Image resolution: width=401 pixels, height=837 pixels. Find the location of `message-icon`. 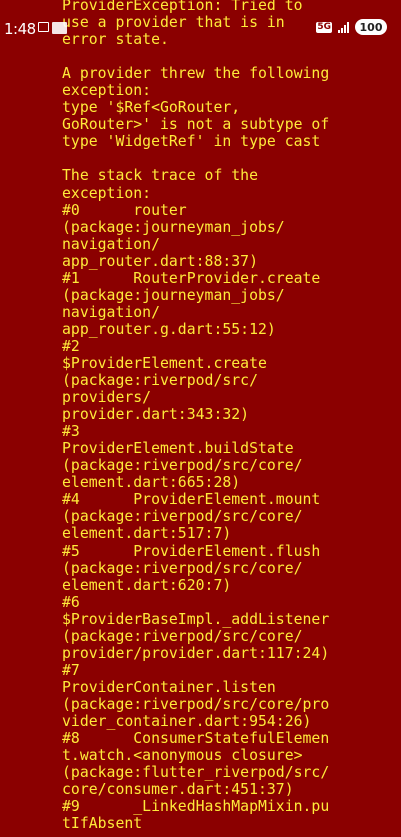

message-icon is located at coordinates (43, 27).